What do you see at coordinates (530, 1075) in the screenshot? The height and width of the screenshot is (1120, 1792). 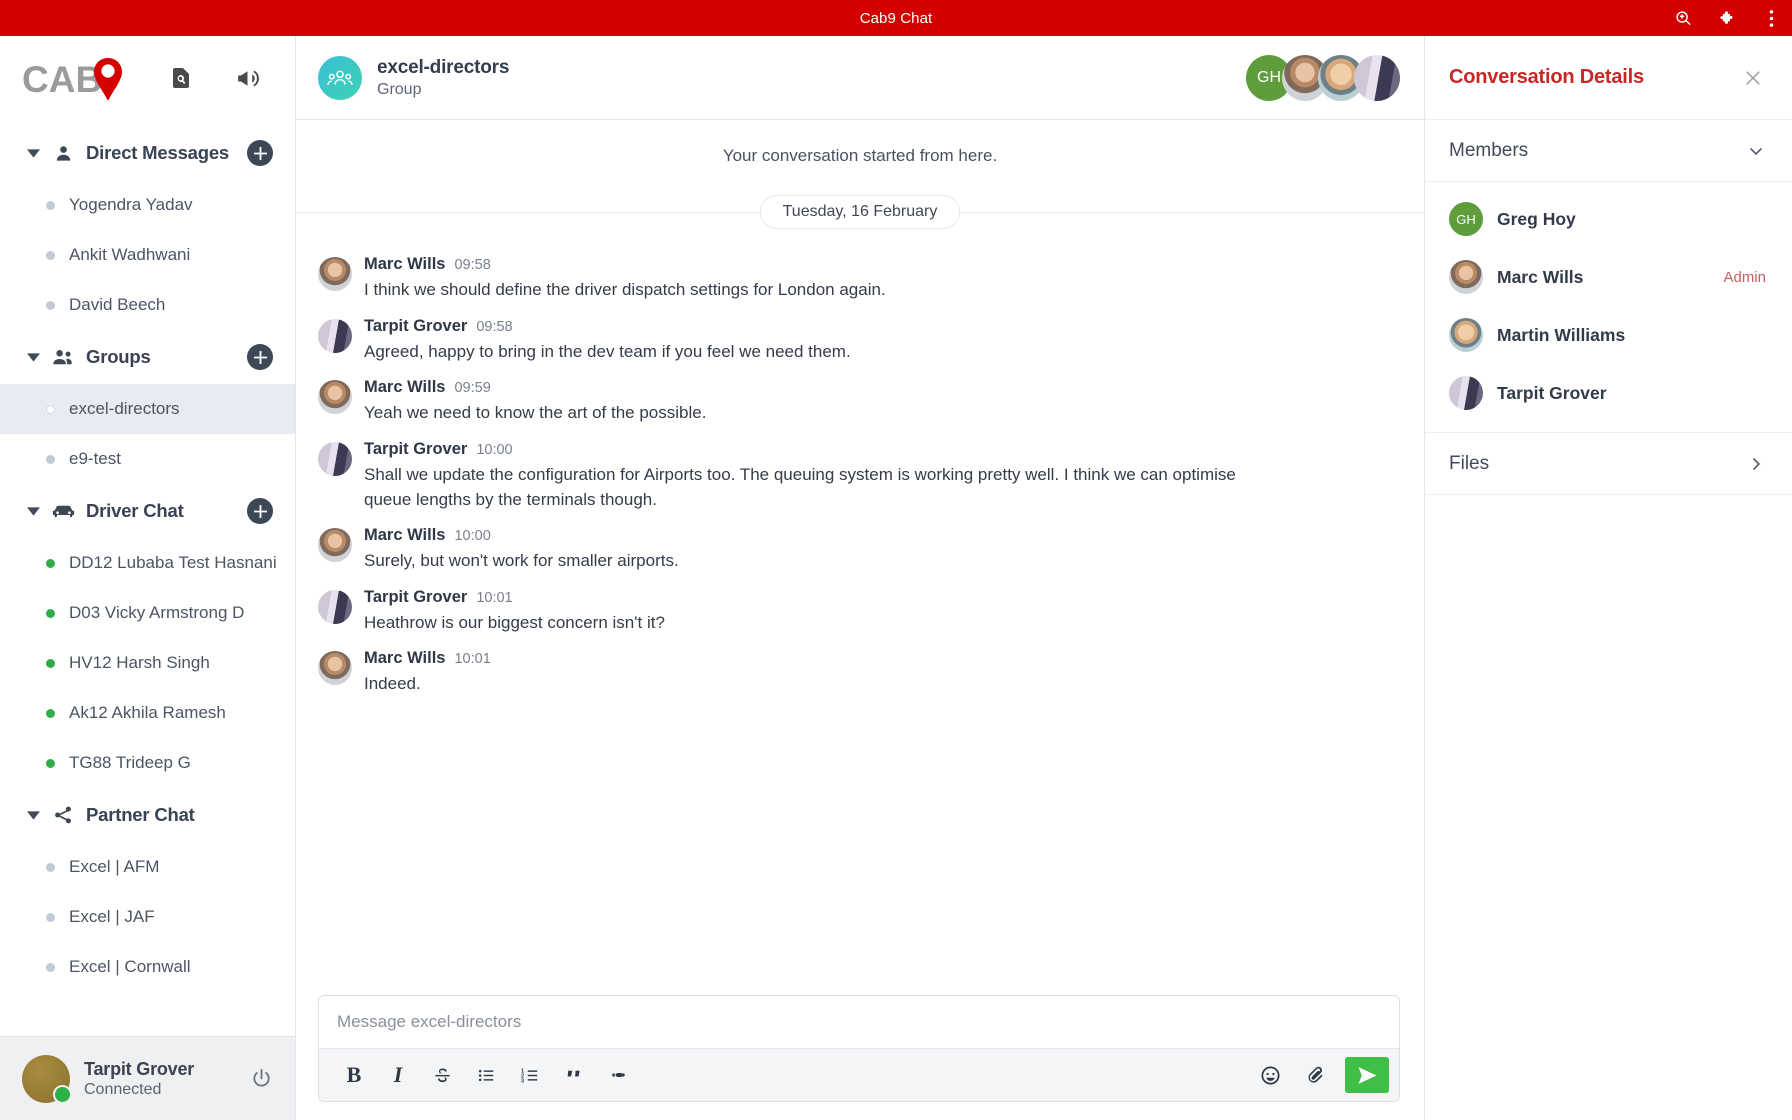 I see `numbered-list-button: 123` at bounding box center [530, 1075].